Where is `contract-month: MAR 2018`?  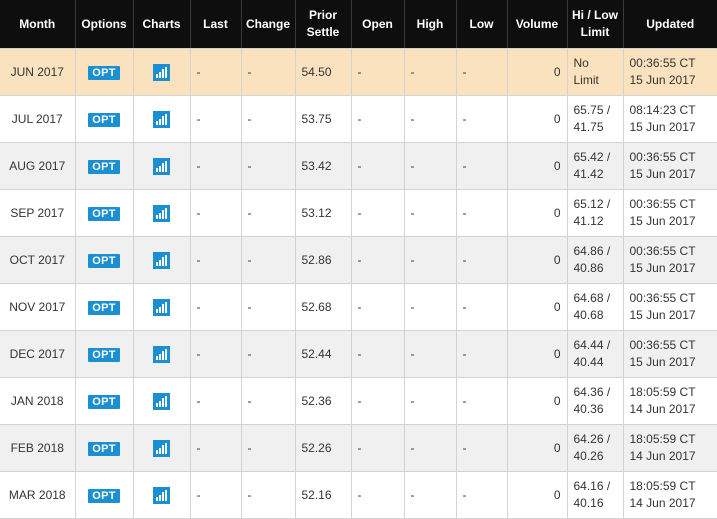
contract-month: MAR 2018 is located at coordinates (38, 495).